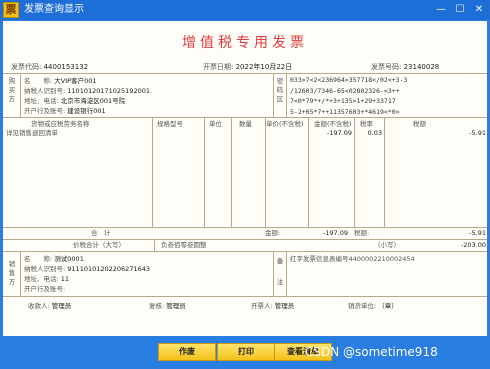 This screenshot has height=369, width=490. I want to click on reviewer: 复核: 管理员, so click(167, 306).